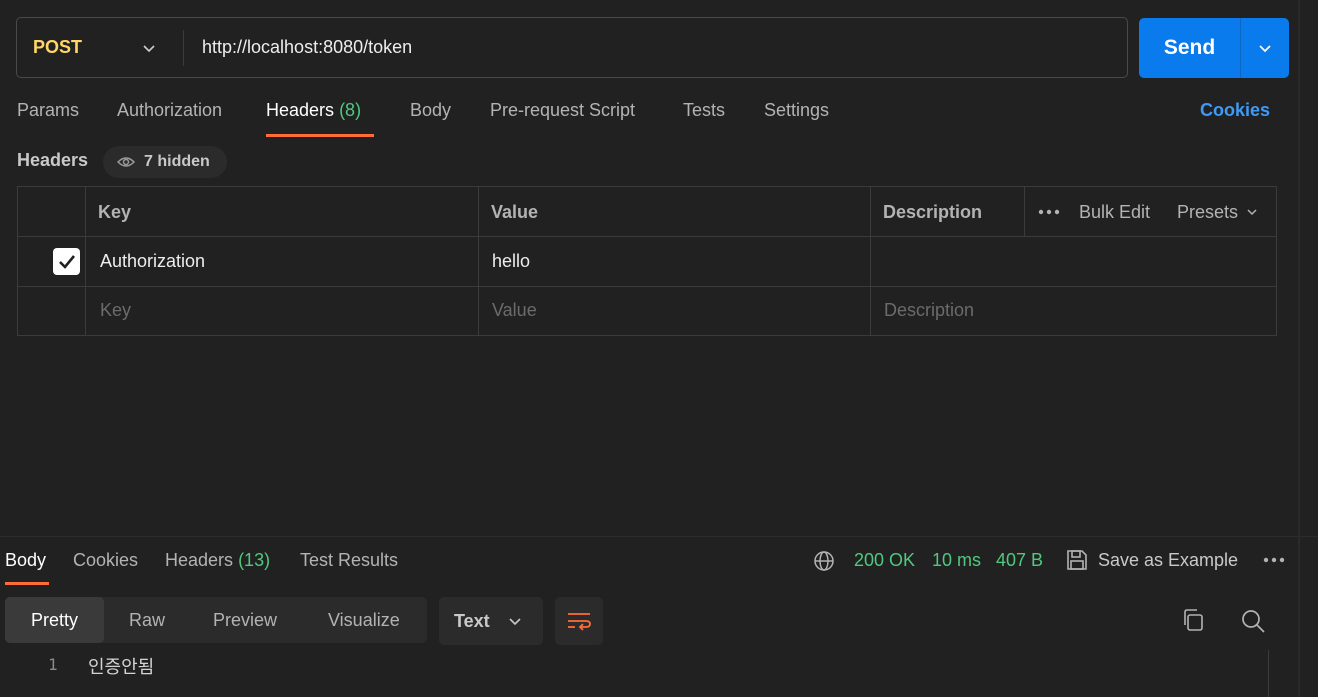 The width and height of the screenshot is (1318, 697). Describe the element at coordinates (320, 135) in the screenshot. I see `active-tab-indicator` at that location.